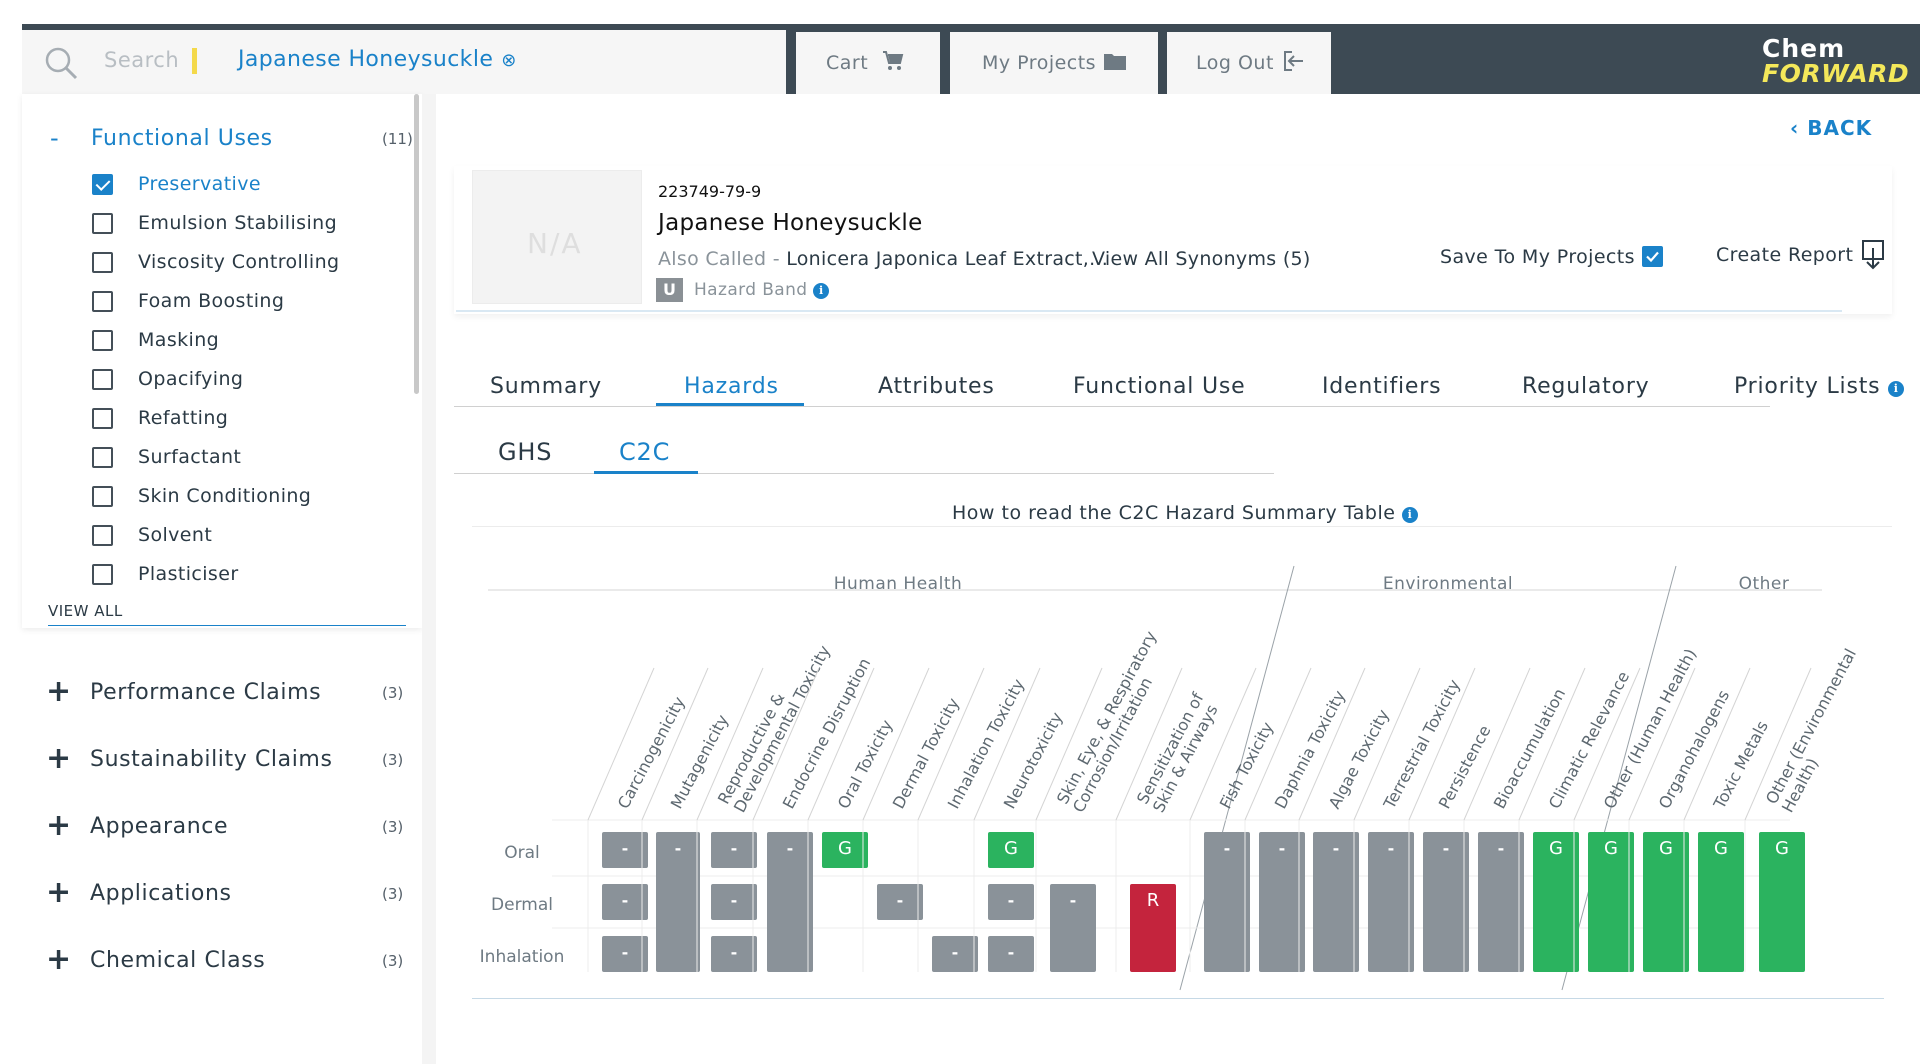  What do you see at coordinates (951, 744) in the screenshot?
I see `column-label-guide` at bounding box center [951, 744].